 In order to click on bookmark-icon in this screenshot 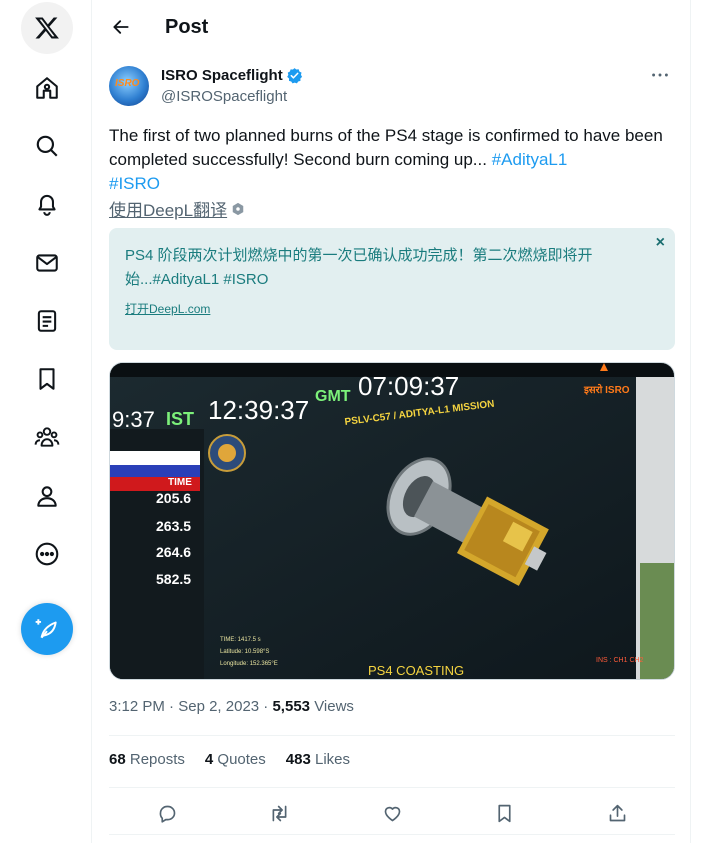, I will do `click(504, 813)`.